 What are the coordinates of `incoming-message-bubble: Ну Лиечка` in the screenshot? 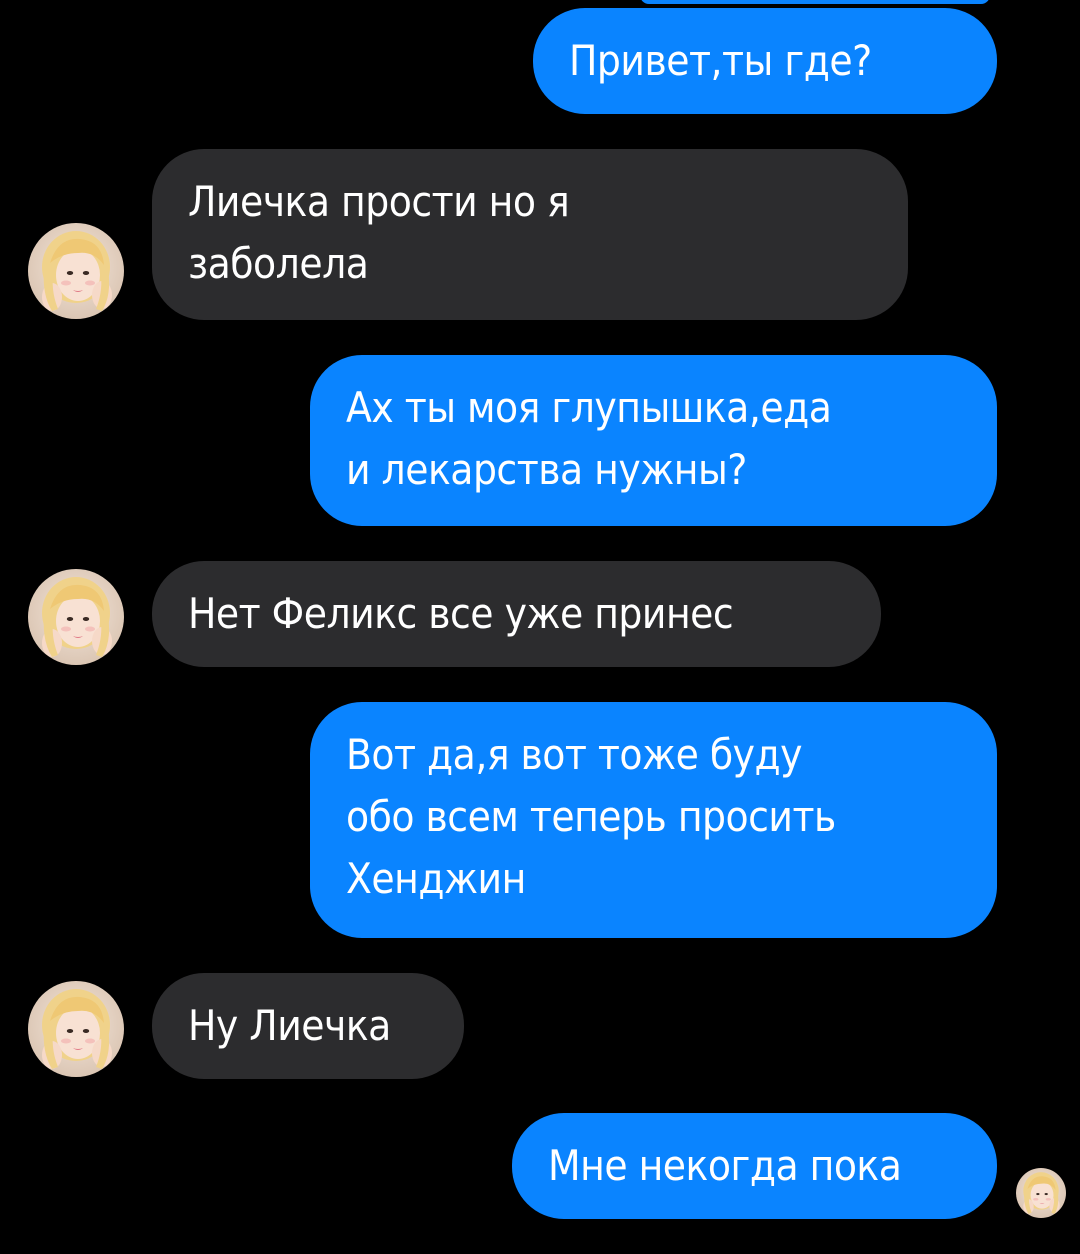 It's located at (308, 1026).